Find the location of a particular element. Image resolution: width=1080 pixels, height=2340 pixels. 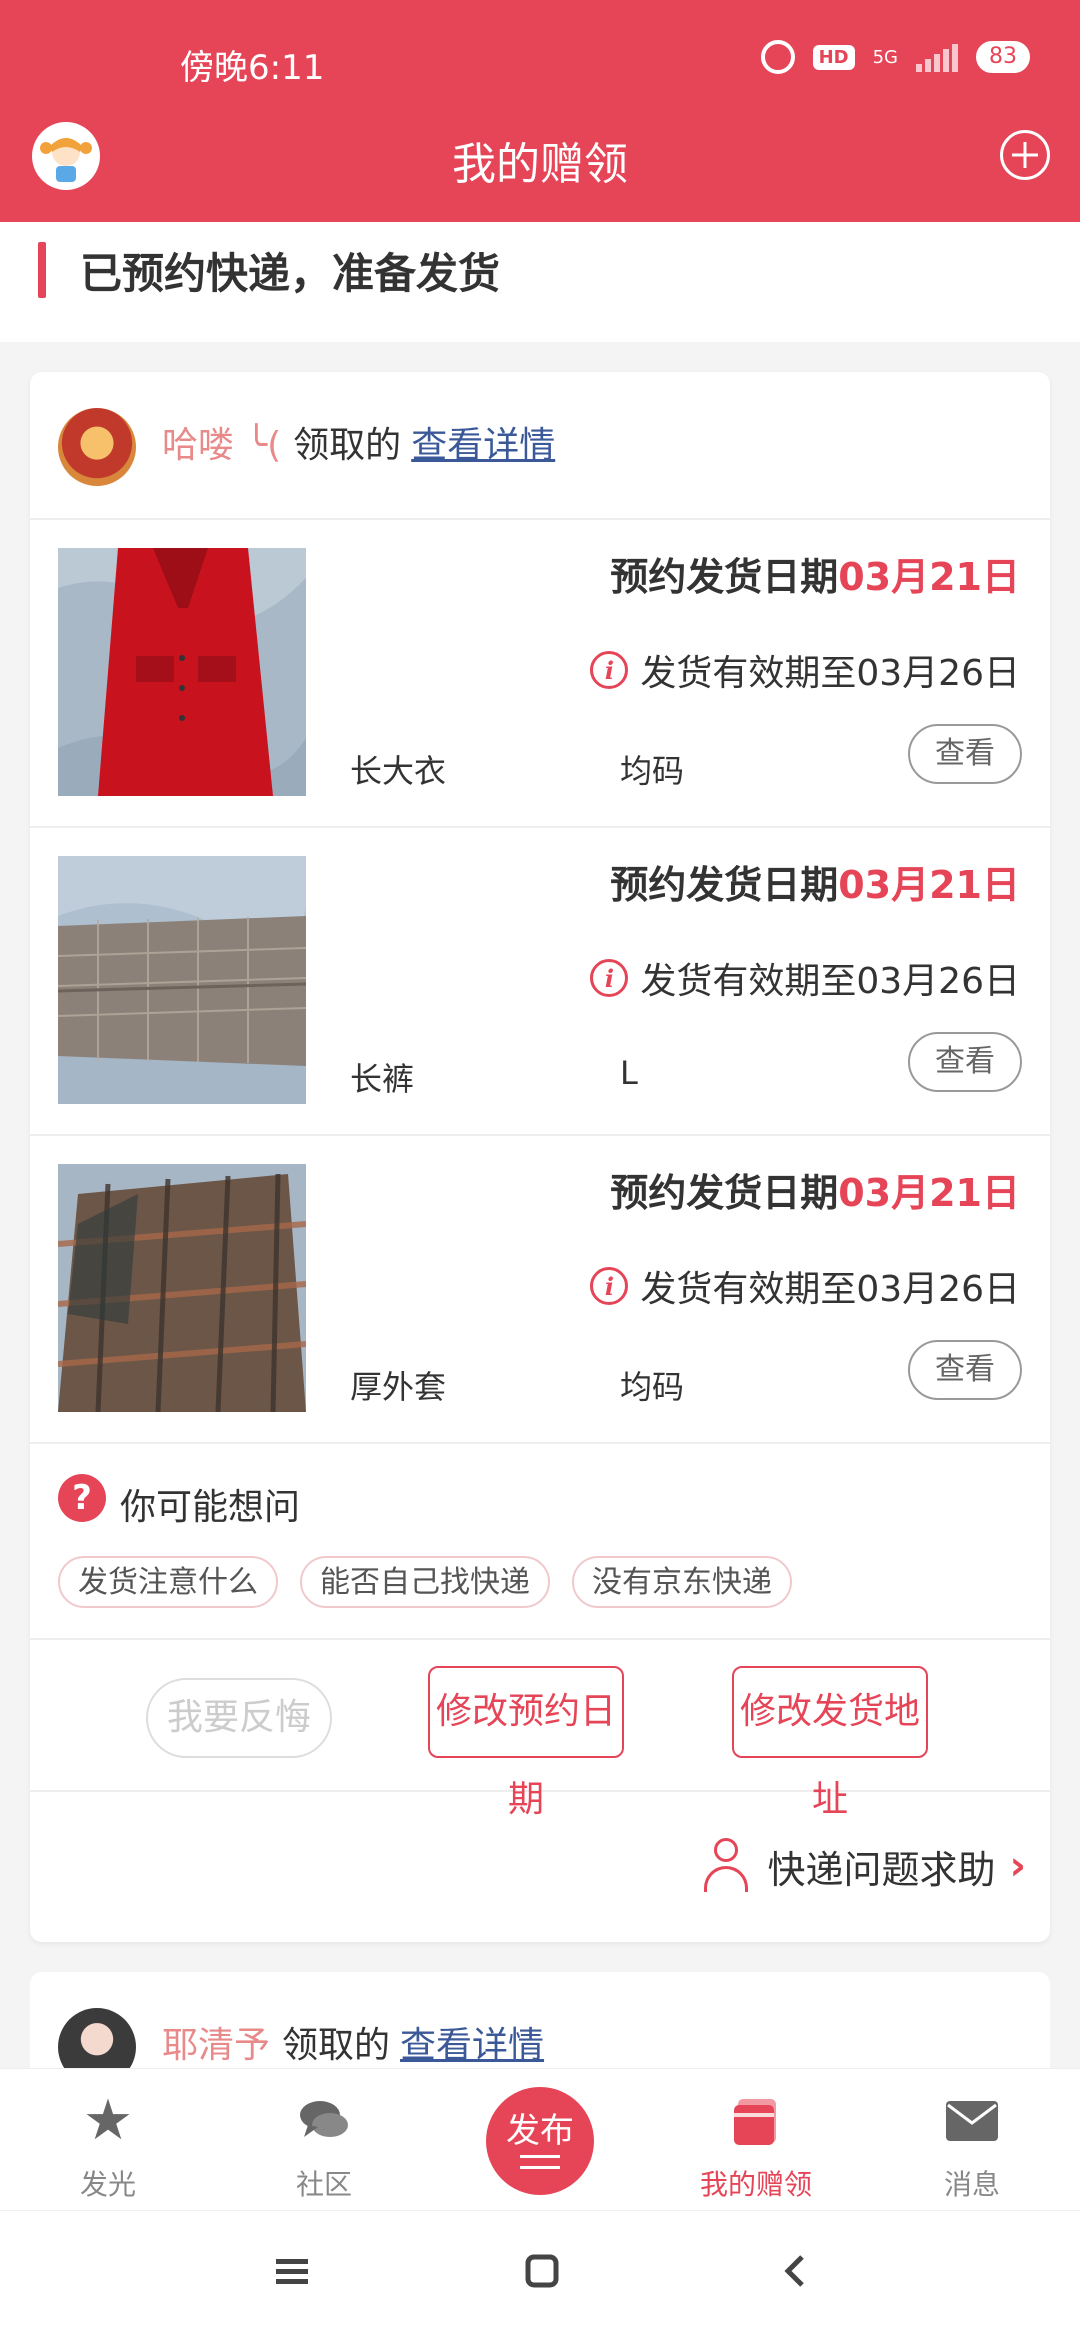

faq-chip: 能否自己找快递 is located at coordinates (425, 1582).